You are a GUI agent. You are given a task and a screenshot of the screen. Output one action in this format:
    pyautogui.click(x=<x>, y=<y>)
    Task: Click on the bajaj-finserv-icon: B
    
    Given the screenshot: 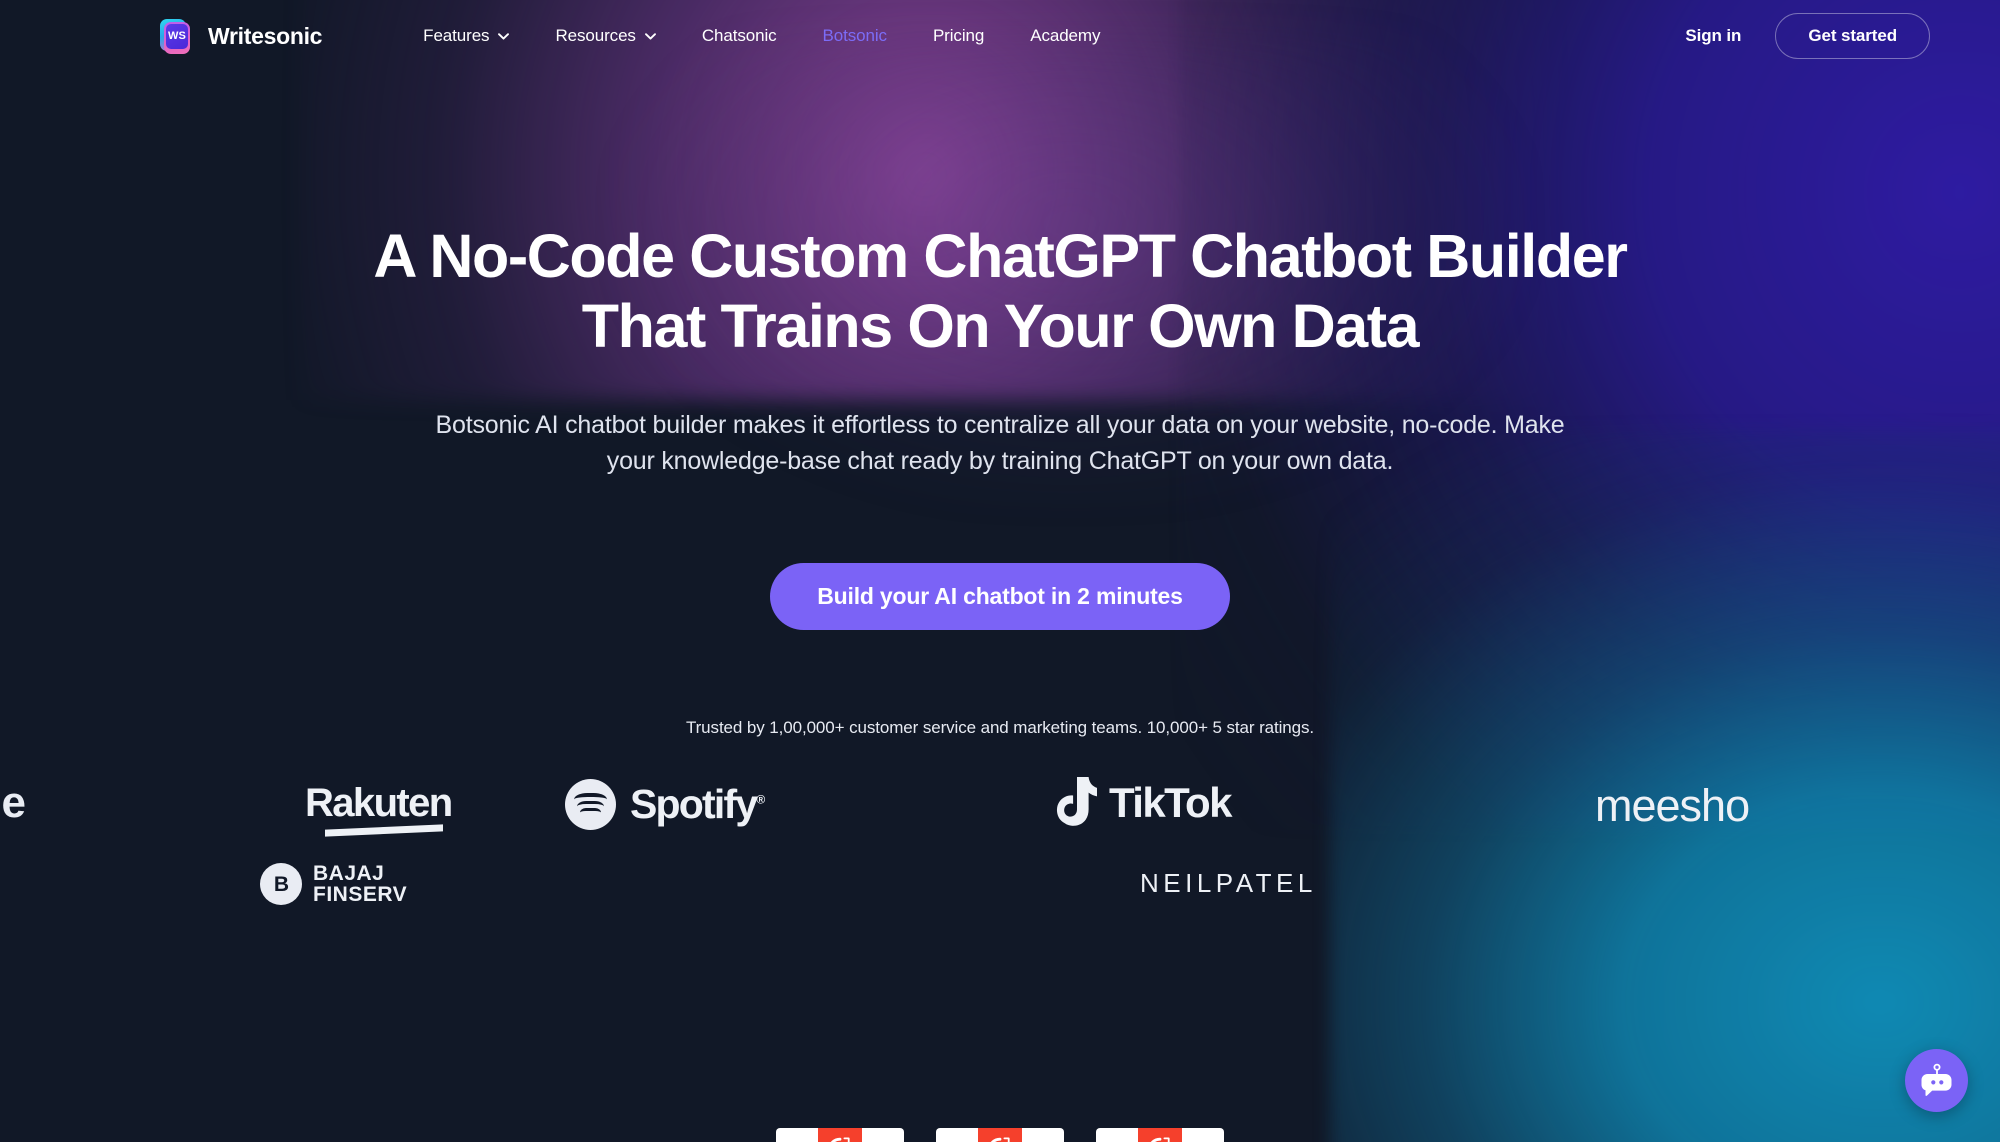 What is the action you would take?
    pyautogui.click(x=281, y=884)
    